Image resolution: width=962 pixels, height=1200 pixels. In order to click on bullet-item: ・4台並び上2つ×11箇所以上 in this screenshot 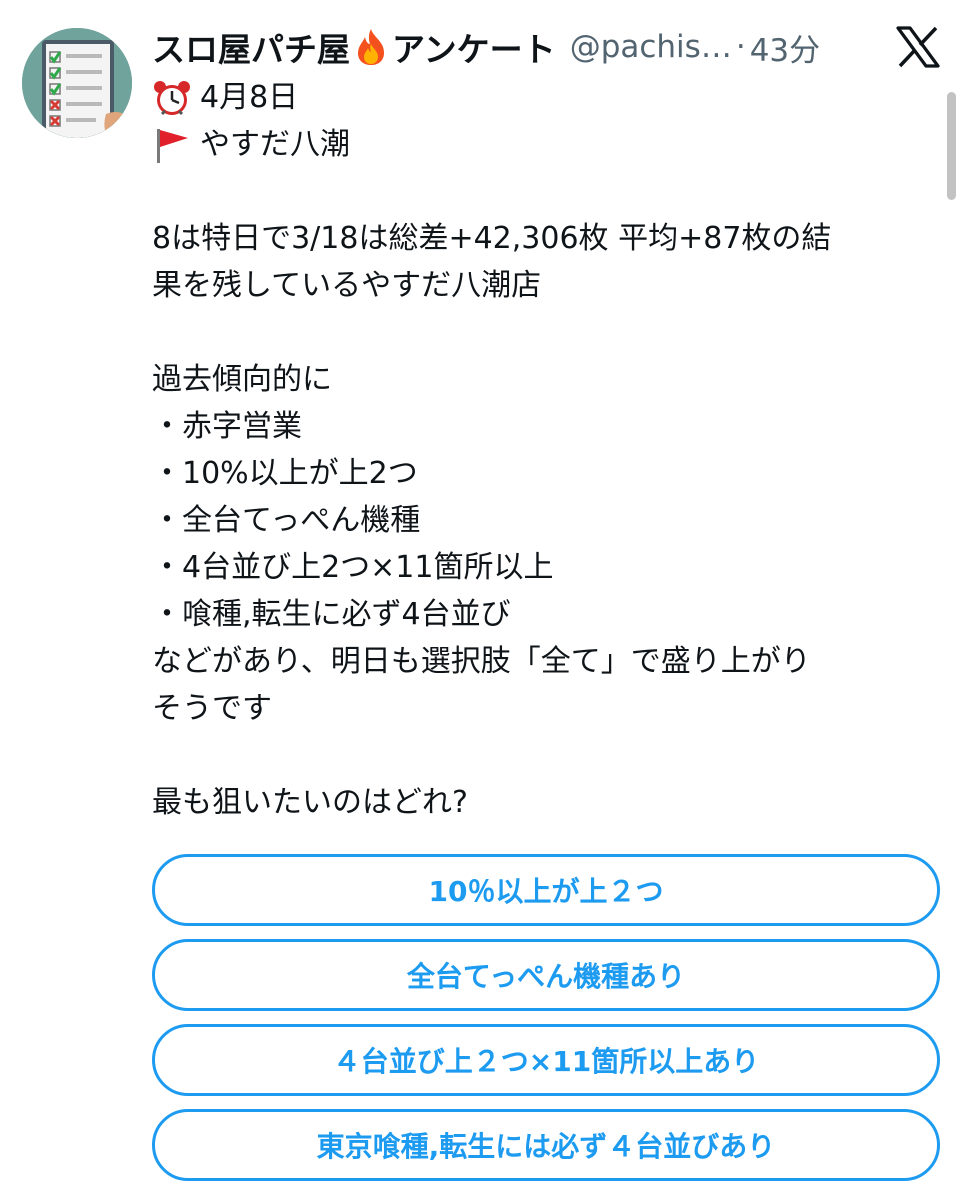, I will do `click(353, 567)`.